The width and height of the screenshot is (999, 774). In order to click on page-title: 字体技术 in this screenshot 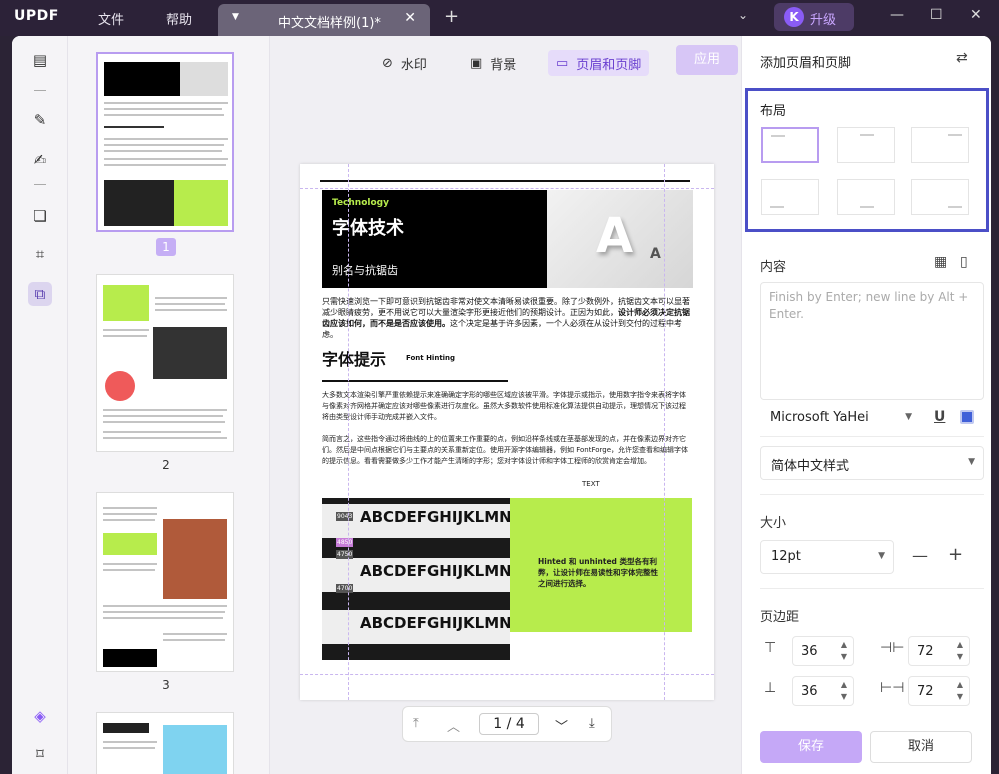, I will do `click(368, 228)`.